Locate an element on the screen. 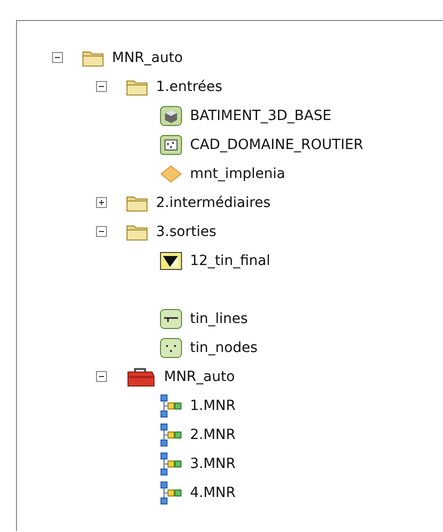 The height and width of the screenshot is (532, 443). tree-item-label: 3.MNR is located at coordinates (213, 464).